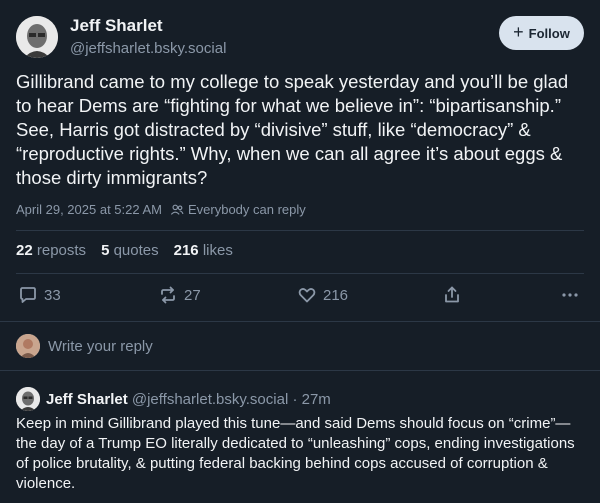 This screenshot has width=600, height=503. Describe the element at coordinates (148, 48) in the screenshot. I see `author-handle: @jeffsharlet.bsky.social` at that location.